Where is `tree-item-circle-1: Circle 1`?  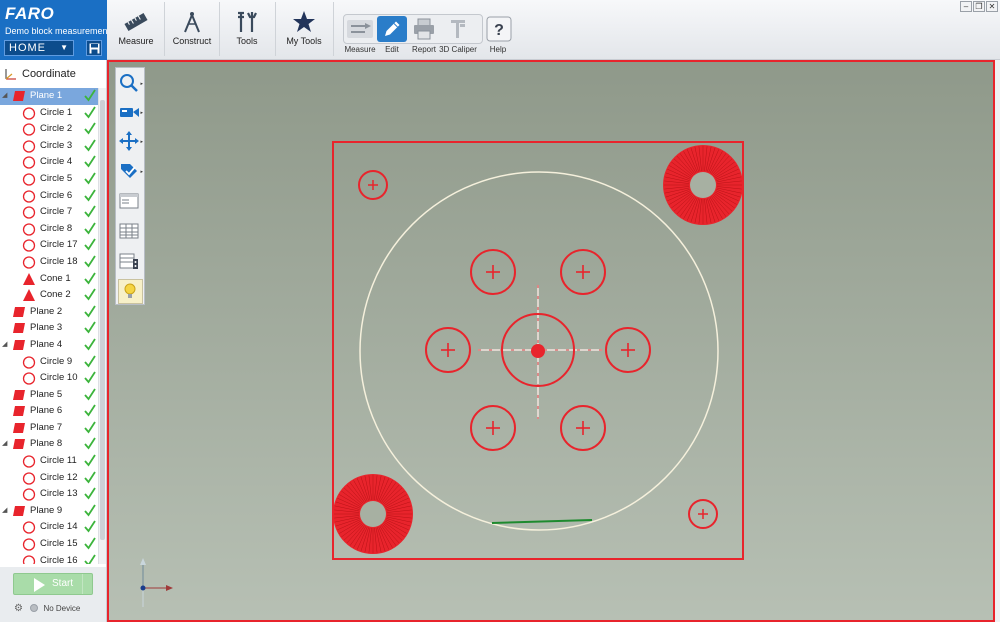 tree-item-circle-1: Circle 1 is located at coordinates (49, 113).